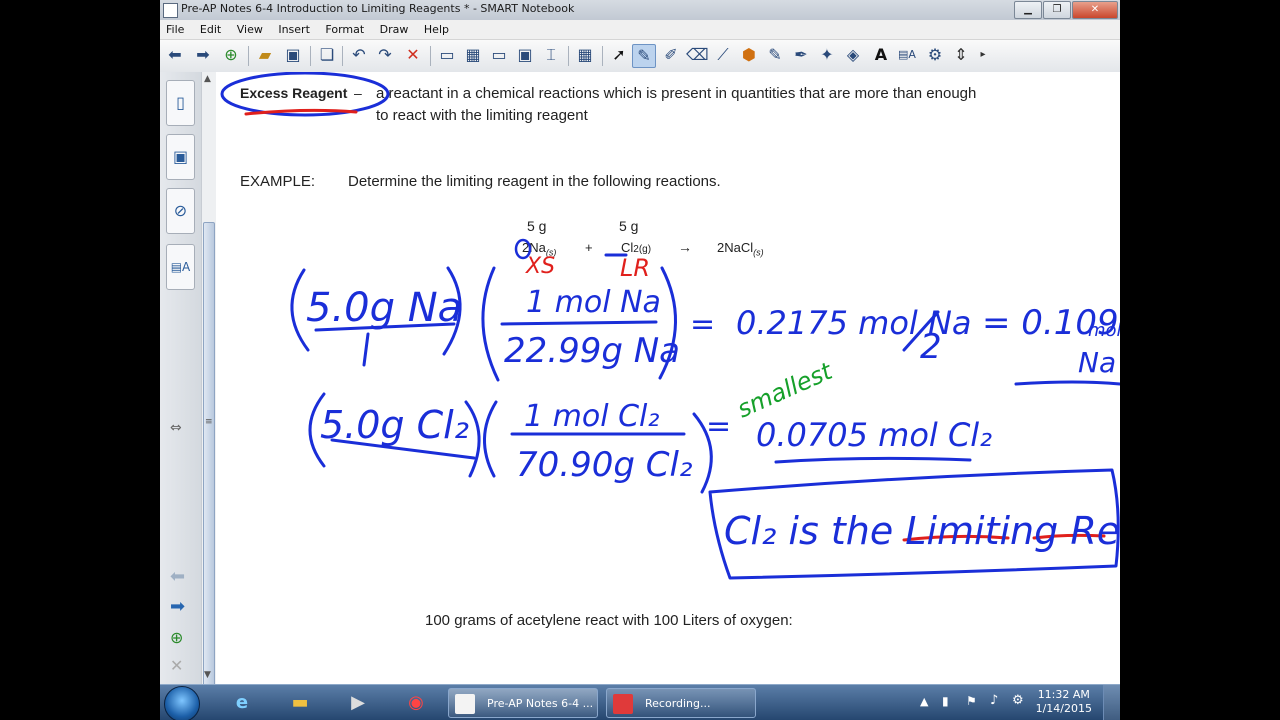 The image size is (1280, 720). Describe the element at coordinates (473, 55) in the screenshot. I see `full-screen-icon: ▦` at that location.